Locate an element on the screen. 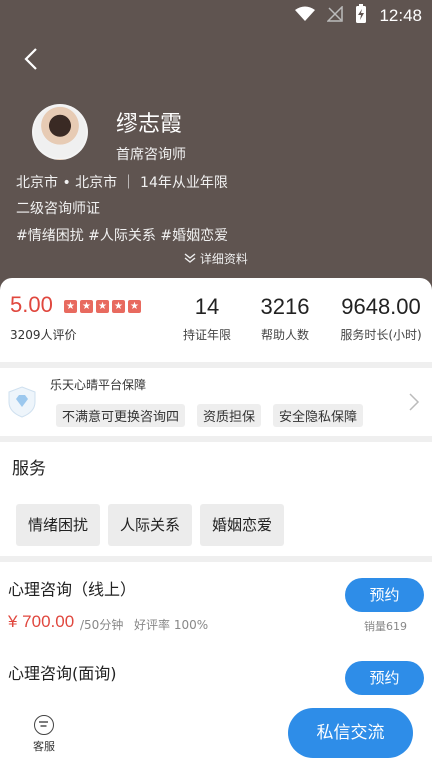 The width and height of the screenshot is (432, 768). offer-price: ¥ 700.00 is located at coordinates (41, 621).